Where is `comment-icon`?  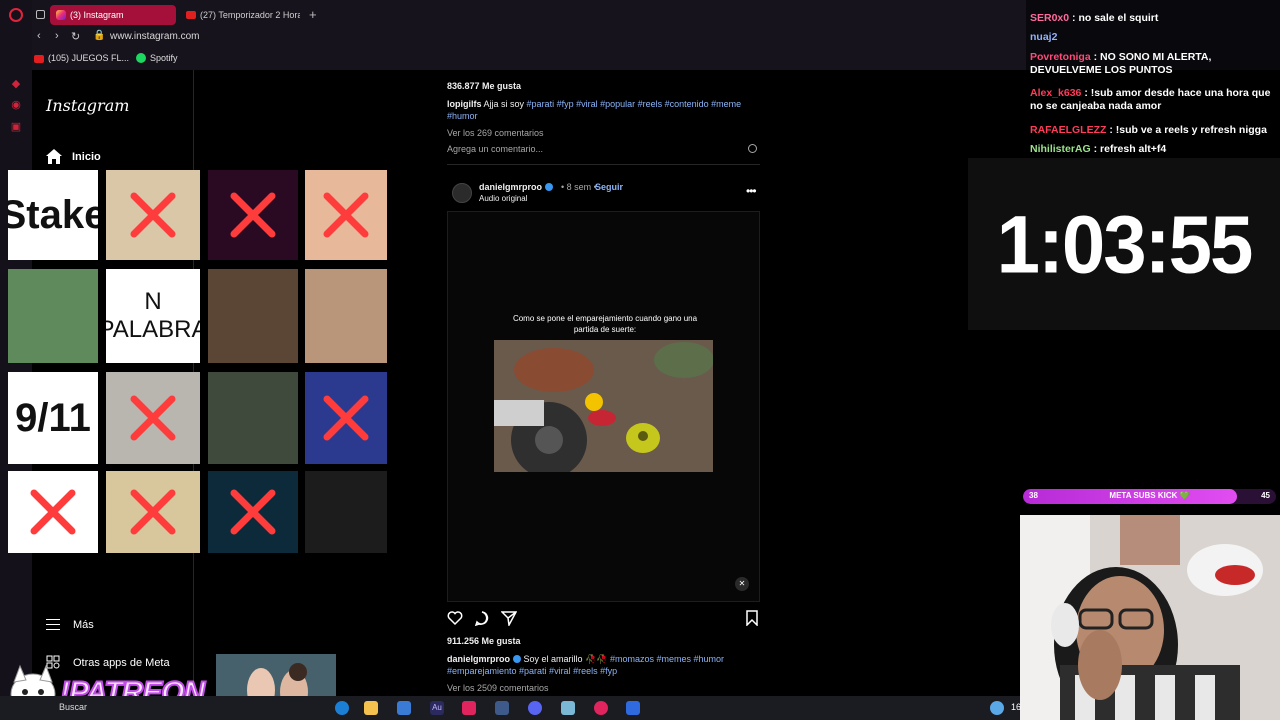
comment-icon is located at coordinates (482, 618).